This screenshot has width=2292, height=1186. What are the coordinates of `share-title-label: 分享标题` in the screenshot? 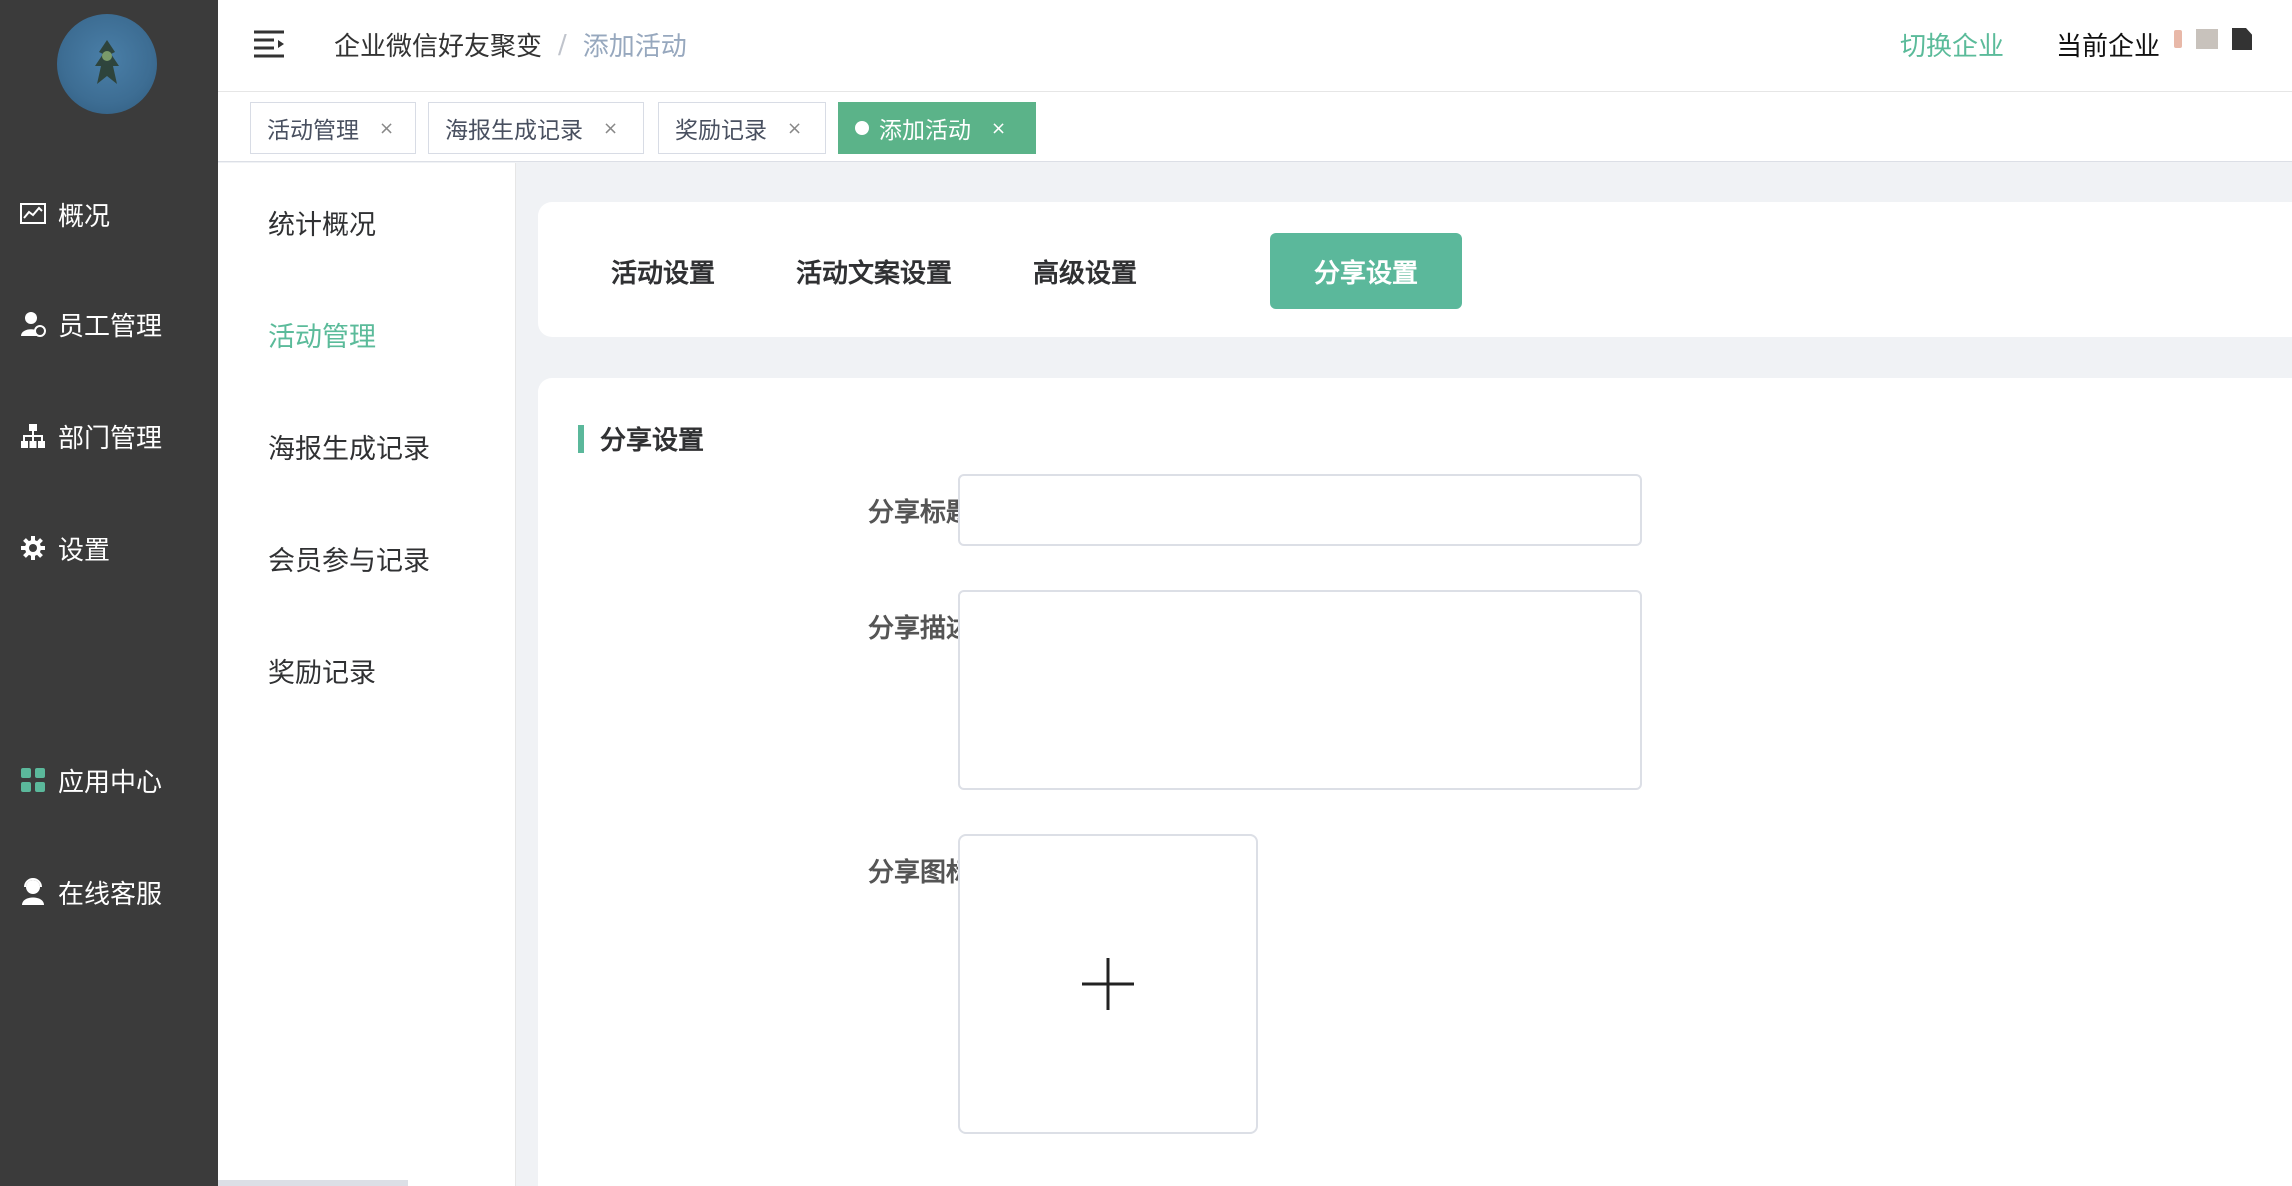 It's located at (919, 513).